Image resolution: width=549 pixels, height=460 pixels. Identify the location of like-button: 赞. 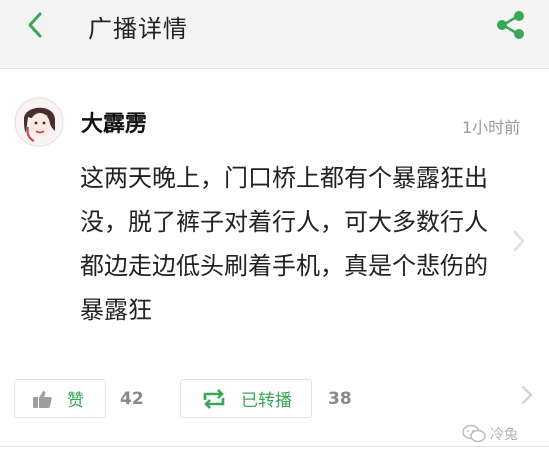
(60, 398).